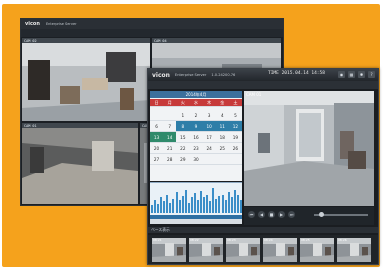 This screenshot has width=383, height=270. What do you see at coordinates (243, 250) in the screenshot?
I see `camera-thumbnail: 08:23` at bounding box center [243, 250].